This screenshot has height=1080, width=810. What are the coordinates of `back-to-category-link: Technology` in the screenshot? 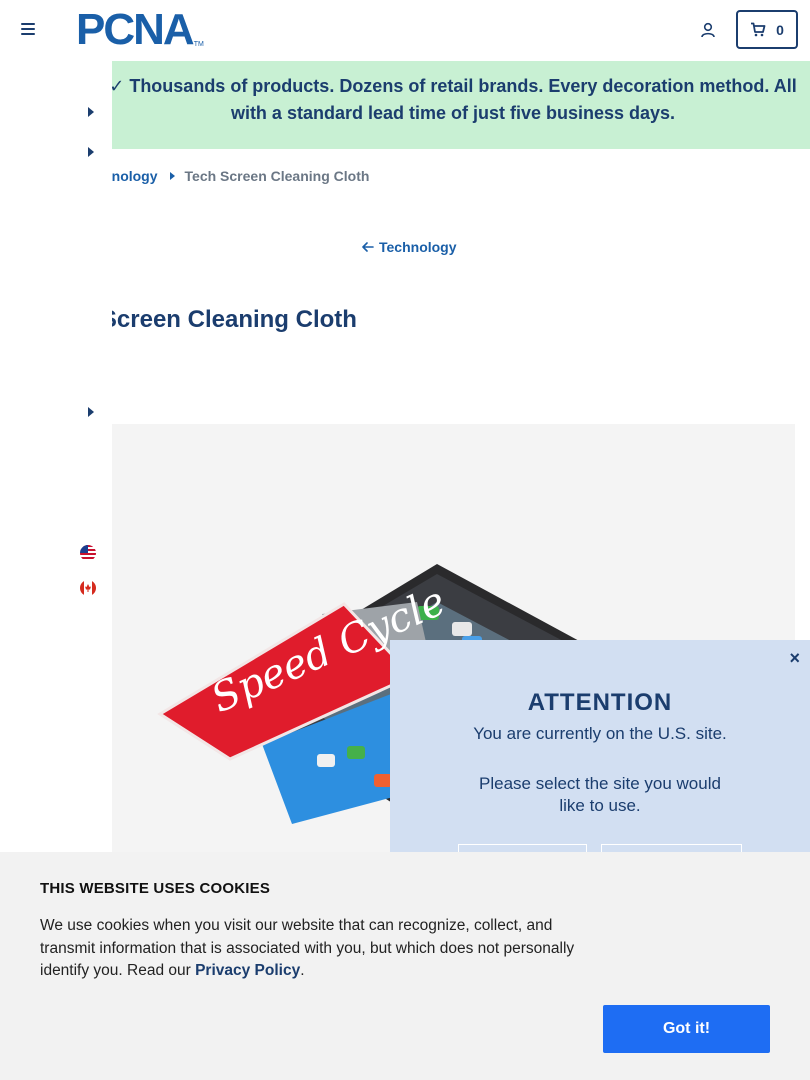 It's located at (409, 247).